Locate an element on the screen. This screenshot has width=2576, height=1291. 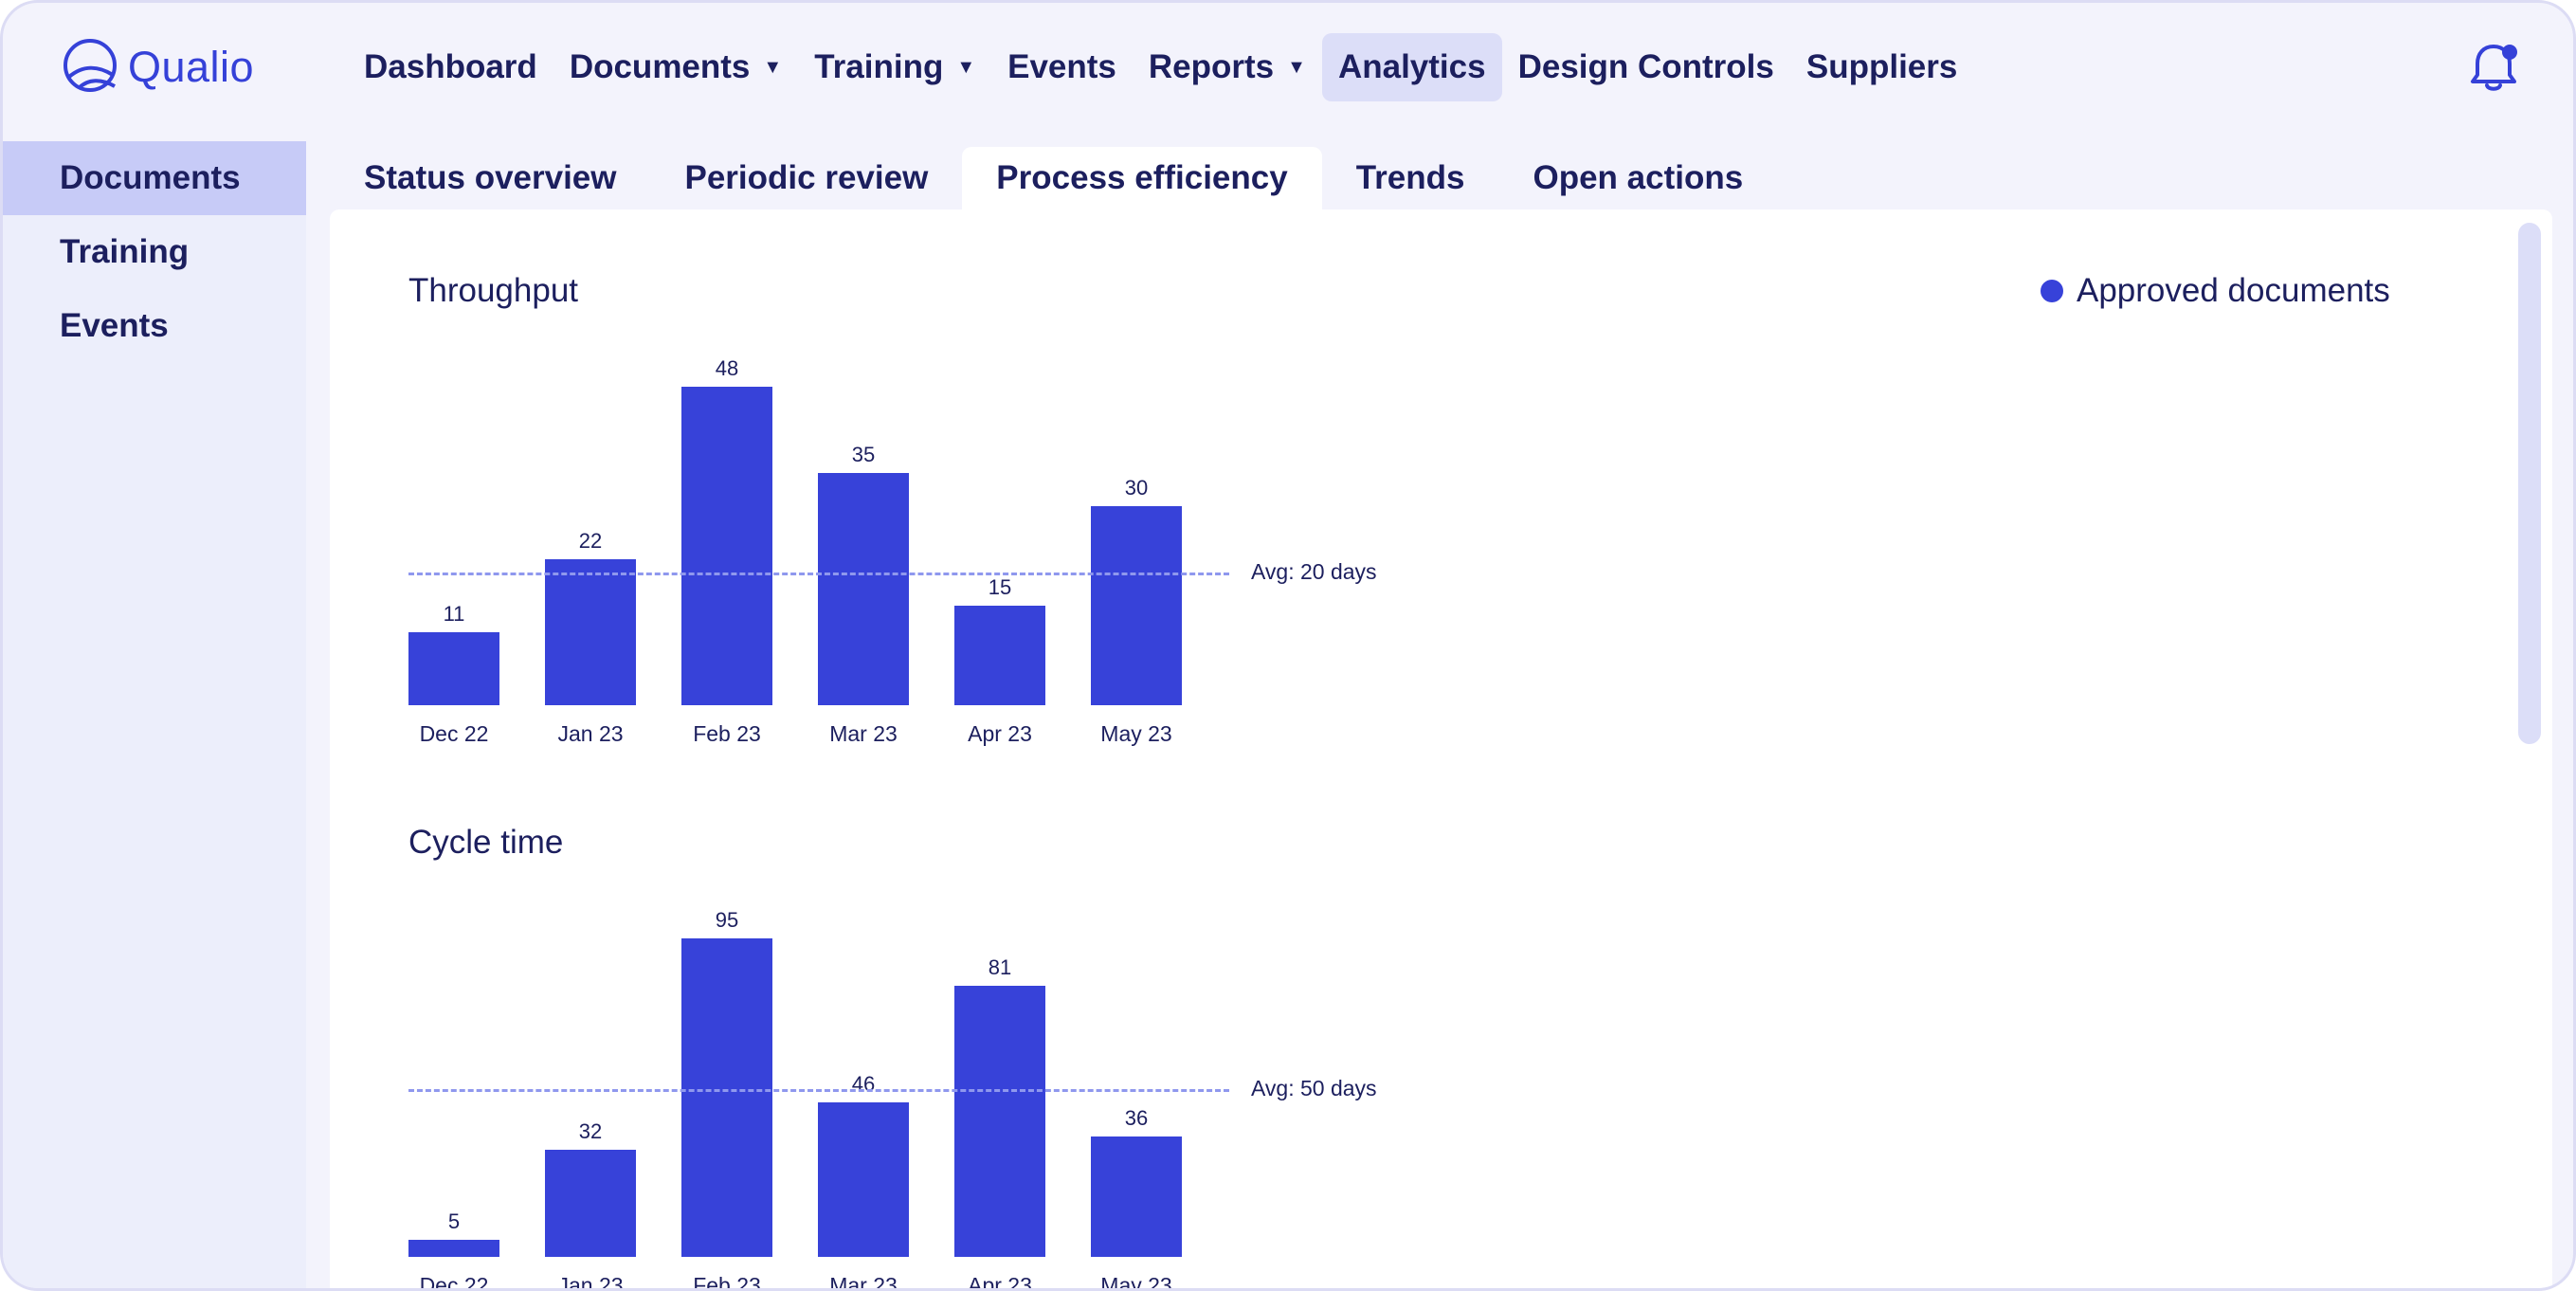
tab-status-overview: Status overview is located at coordinates (490, 178).